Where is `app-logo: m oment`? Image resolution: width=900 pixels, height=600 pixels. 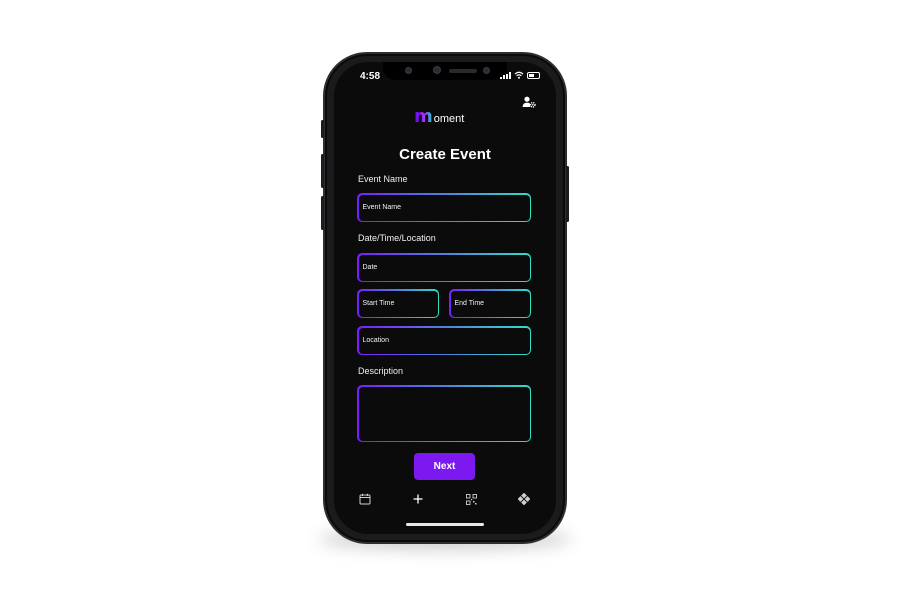
app-logo: m oment is located at coordinates (439, 117).